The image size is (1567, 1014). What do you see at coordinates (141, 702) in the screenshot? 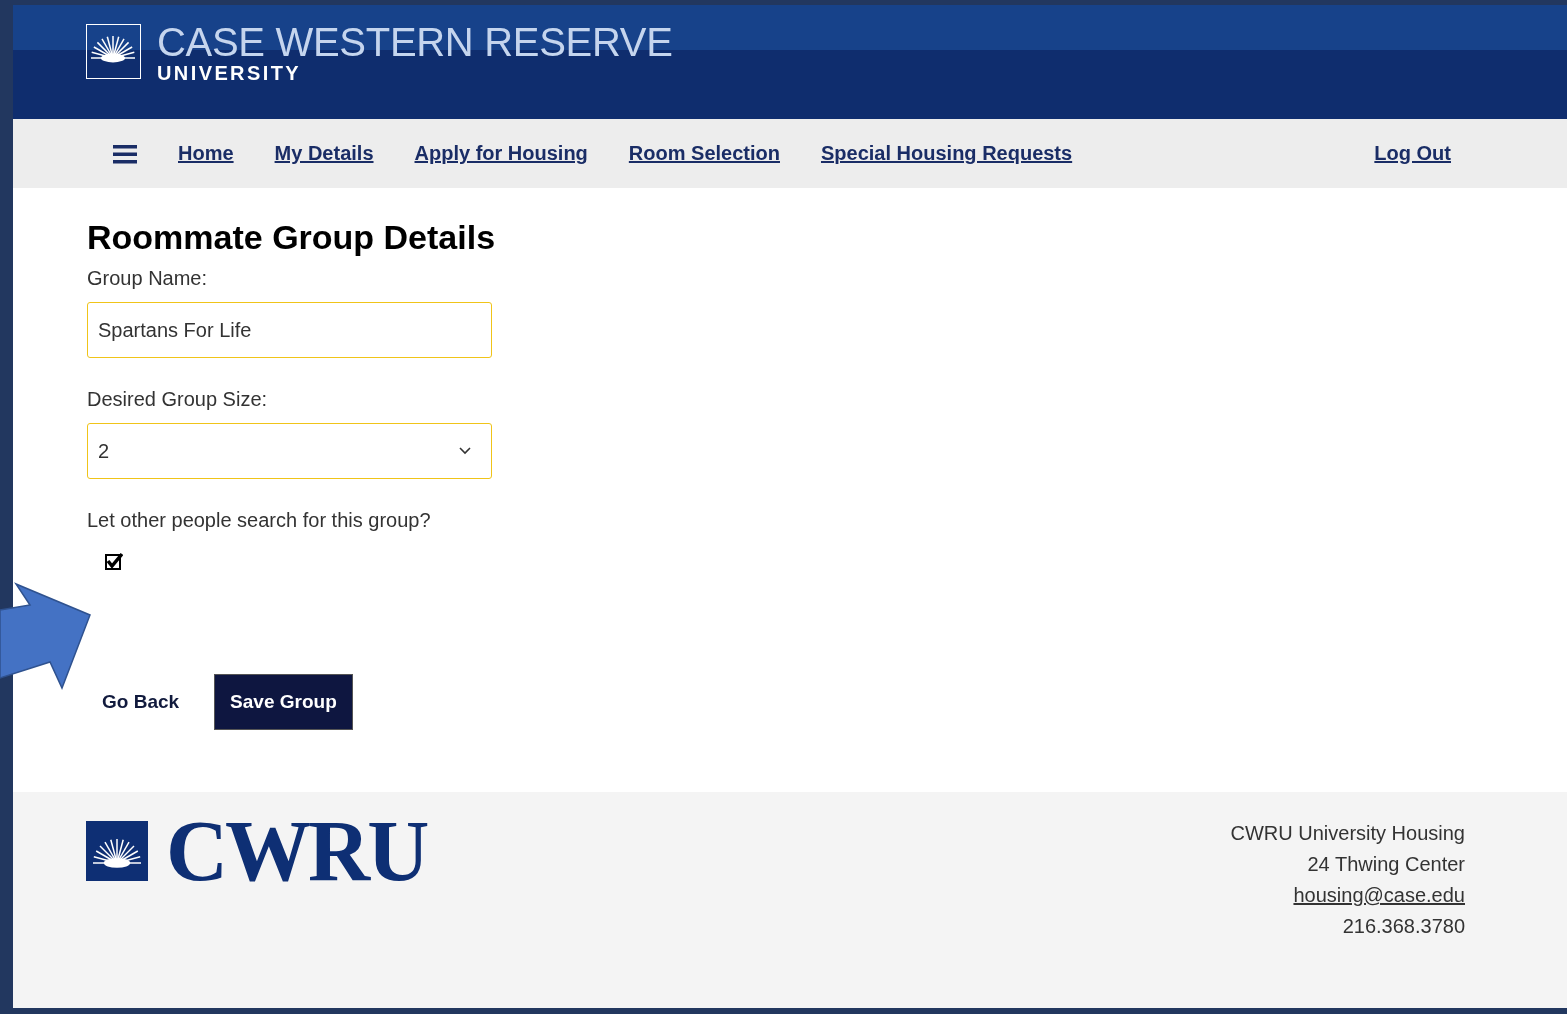
I see `back-button: Go Back` at bounding box center [141, 702].